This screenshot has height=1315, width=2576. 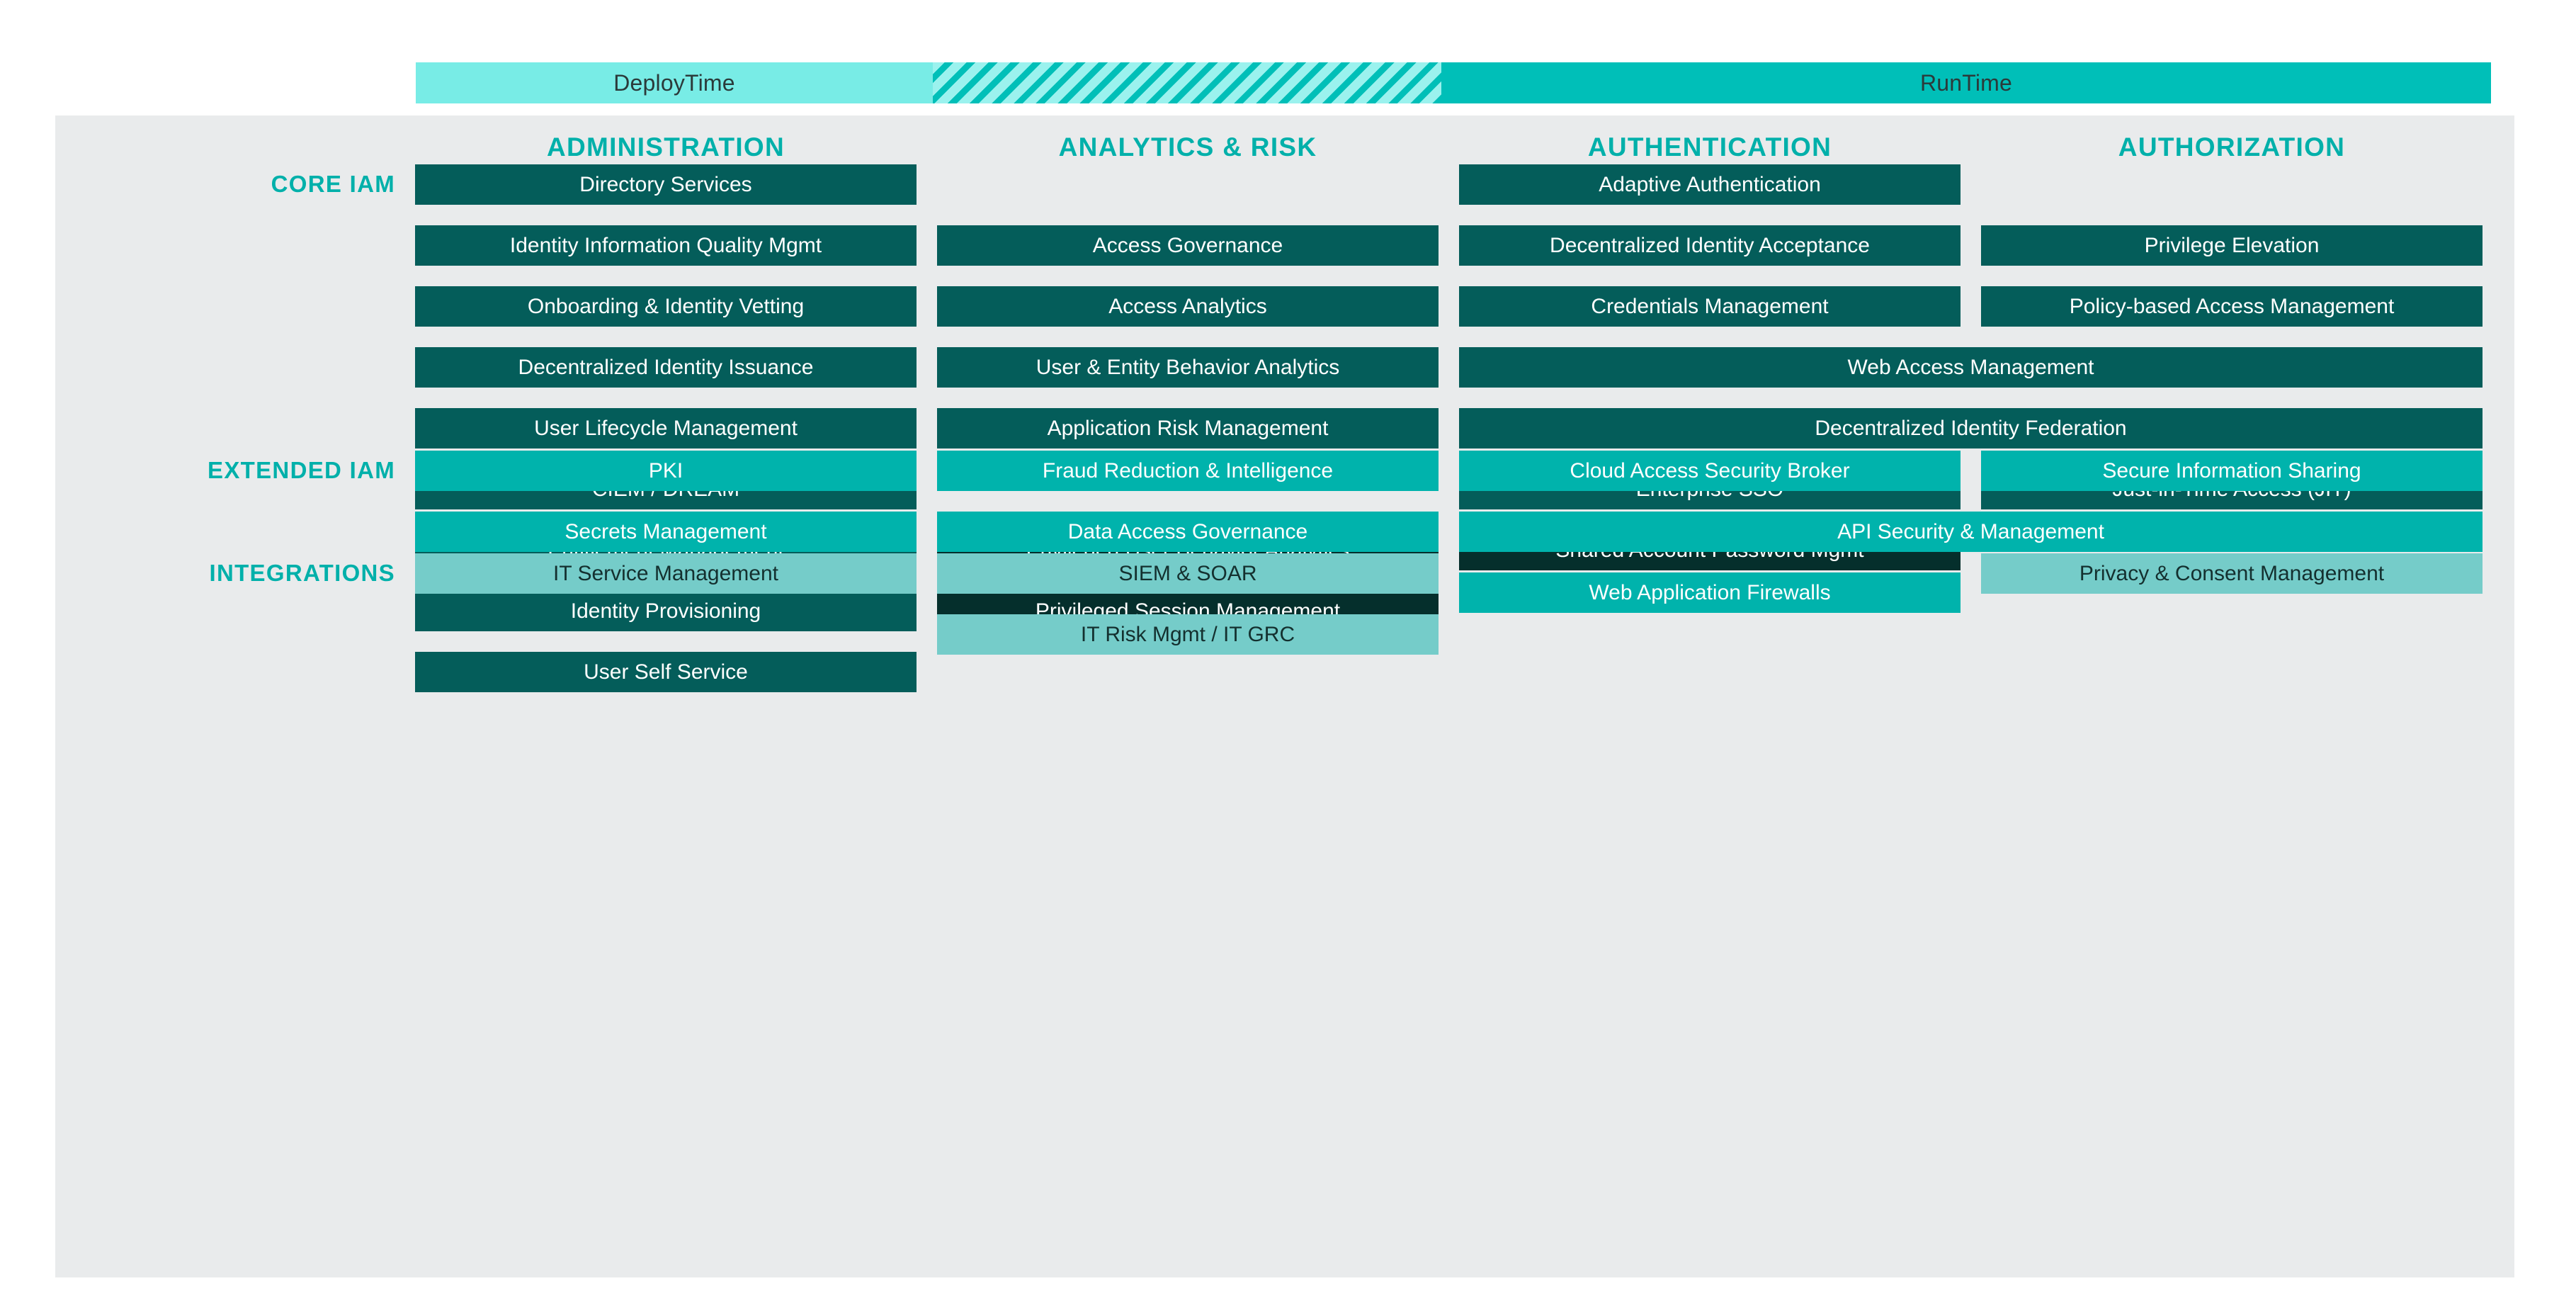 What do you see at coordinates (1971, 532) in the screenshot?
I see `capability-tile: API Security & Management` at bounding box center [1971, 532].